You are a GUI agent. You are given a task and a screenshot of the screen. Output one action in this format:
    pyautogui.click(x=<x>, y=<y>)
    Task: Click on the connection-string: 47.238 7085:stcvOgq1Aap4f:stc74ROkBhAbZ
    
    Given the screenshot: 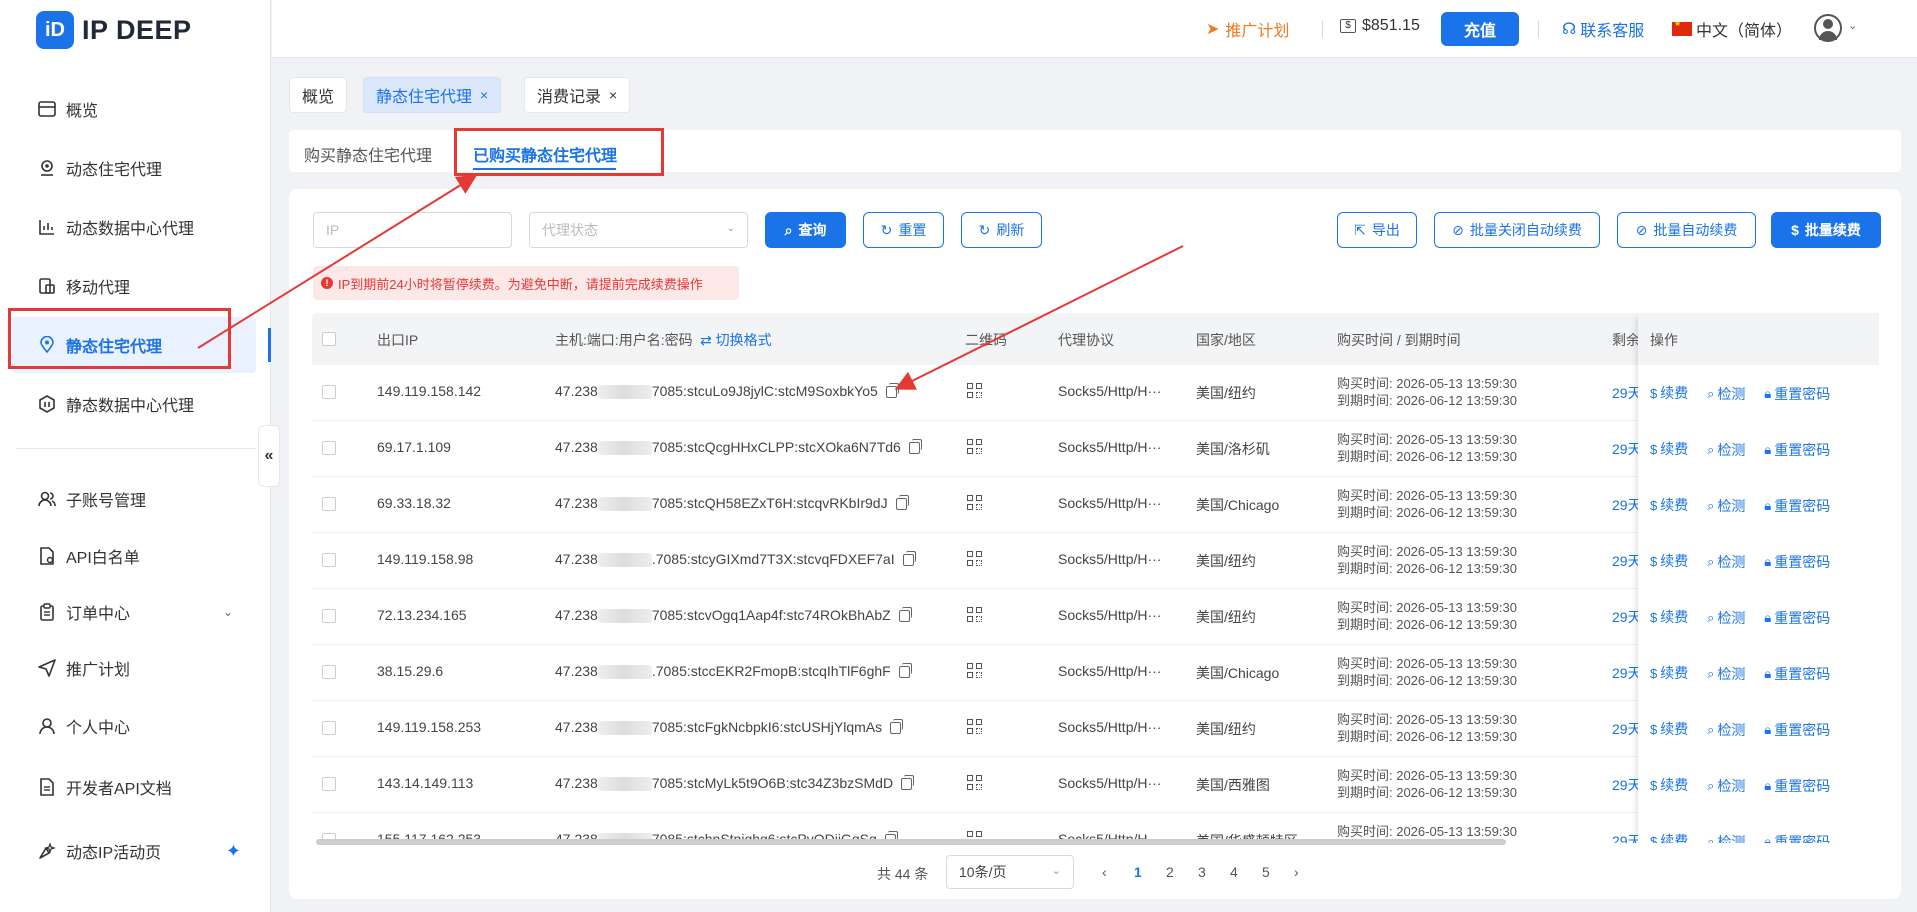 What is the action you would take?
    pyautogui.click(x=733, y=615)
    